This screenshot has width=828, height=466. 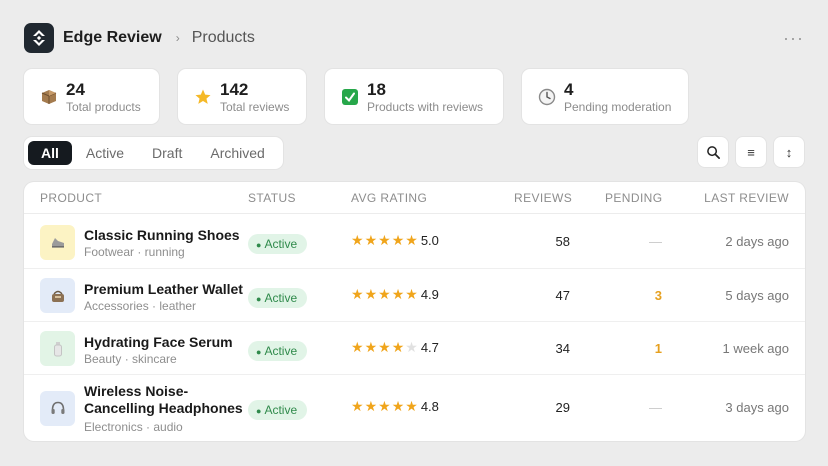 I want to click on filter-button: ≡, so click(x=751, y=152).